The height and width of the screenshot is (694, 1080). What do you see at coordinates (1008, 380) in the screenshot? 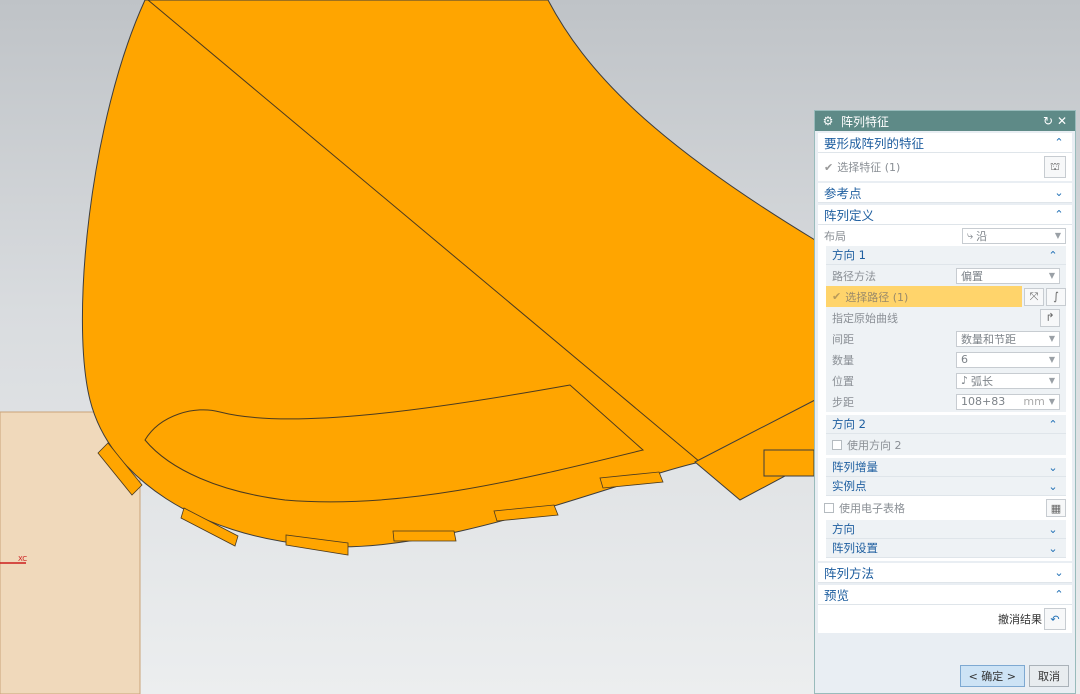
I see `position-dropdown: ♪ 弧长 ▼` at bounding box center [1008, 380].